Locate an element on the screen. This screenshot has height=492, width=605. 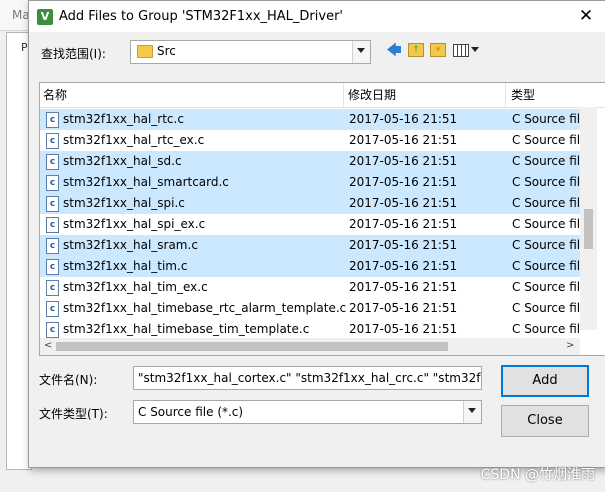
column-type-header: 类型 is located at coordinates (544, 95).